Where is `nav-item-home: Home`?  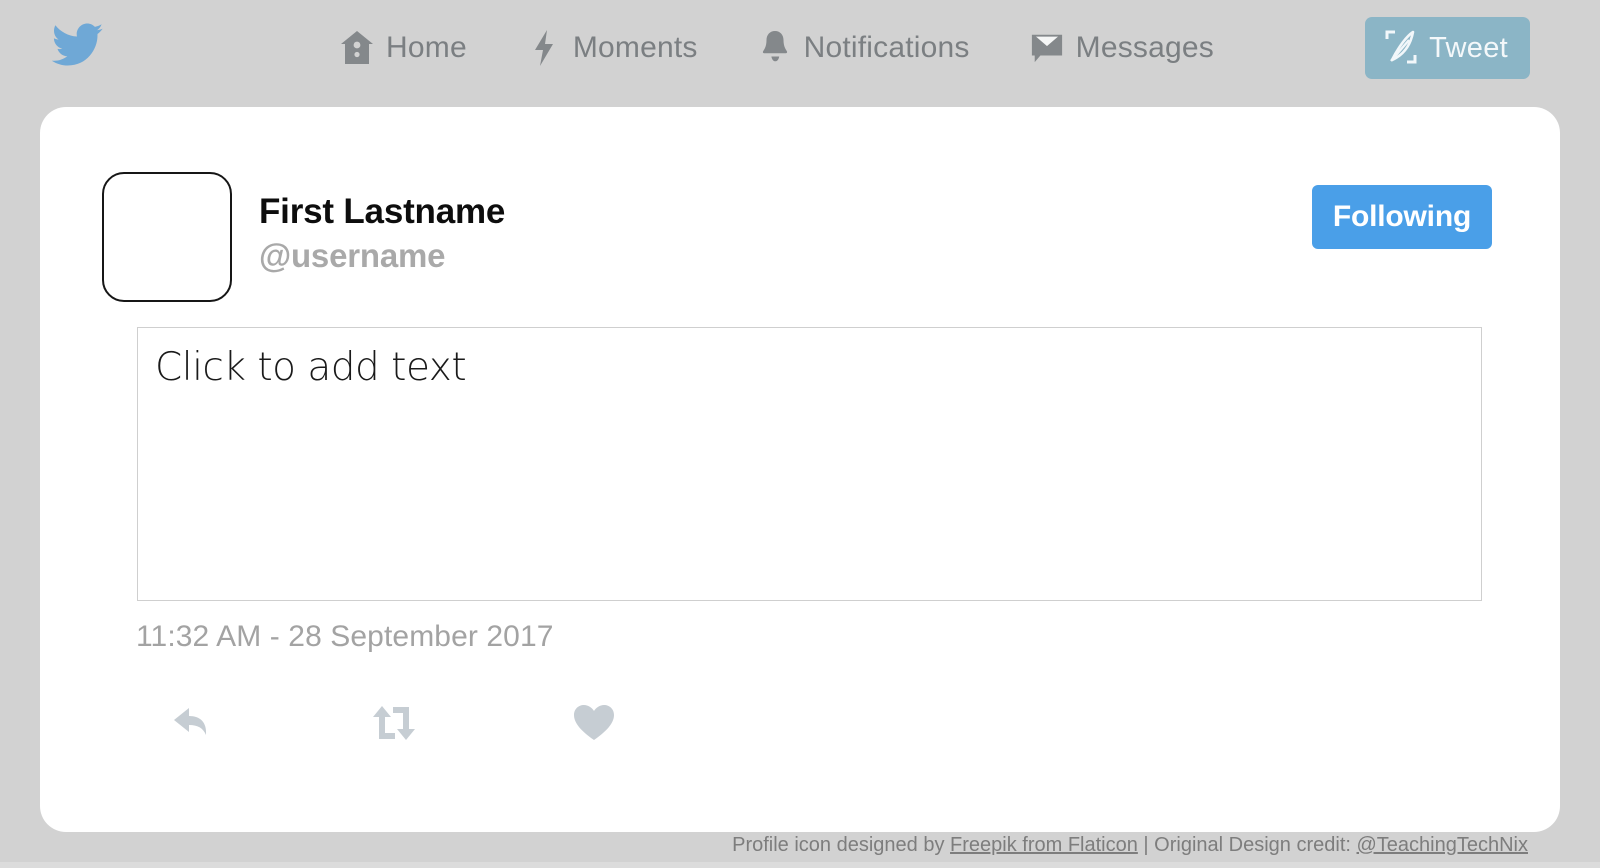
nav-item-home: Home is located at coordinates (403, 48).